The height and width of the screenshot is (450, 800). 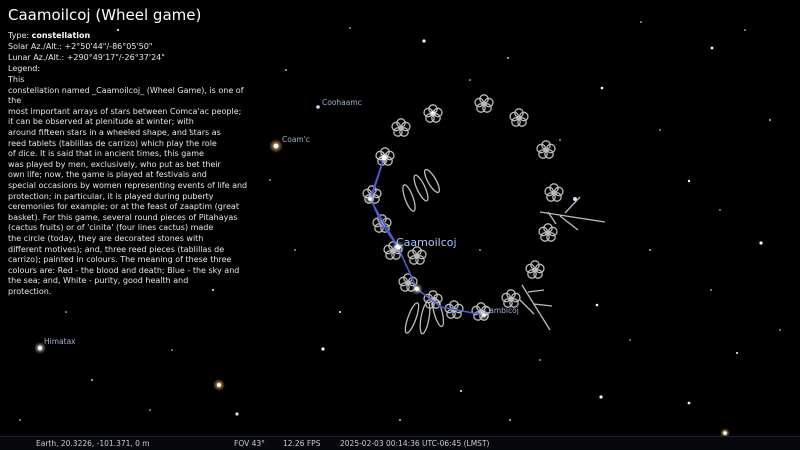 I want to click on status-fov: FOV 43°, so click(x=249, y=443).